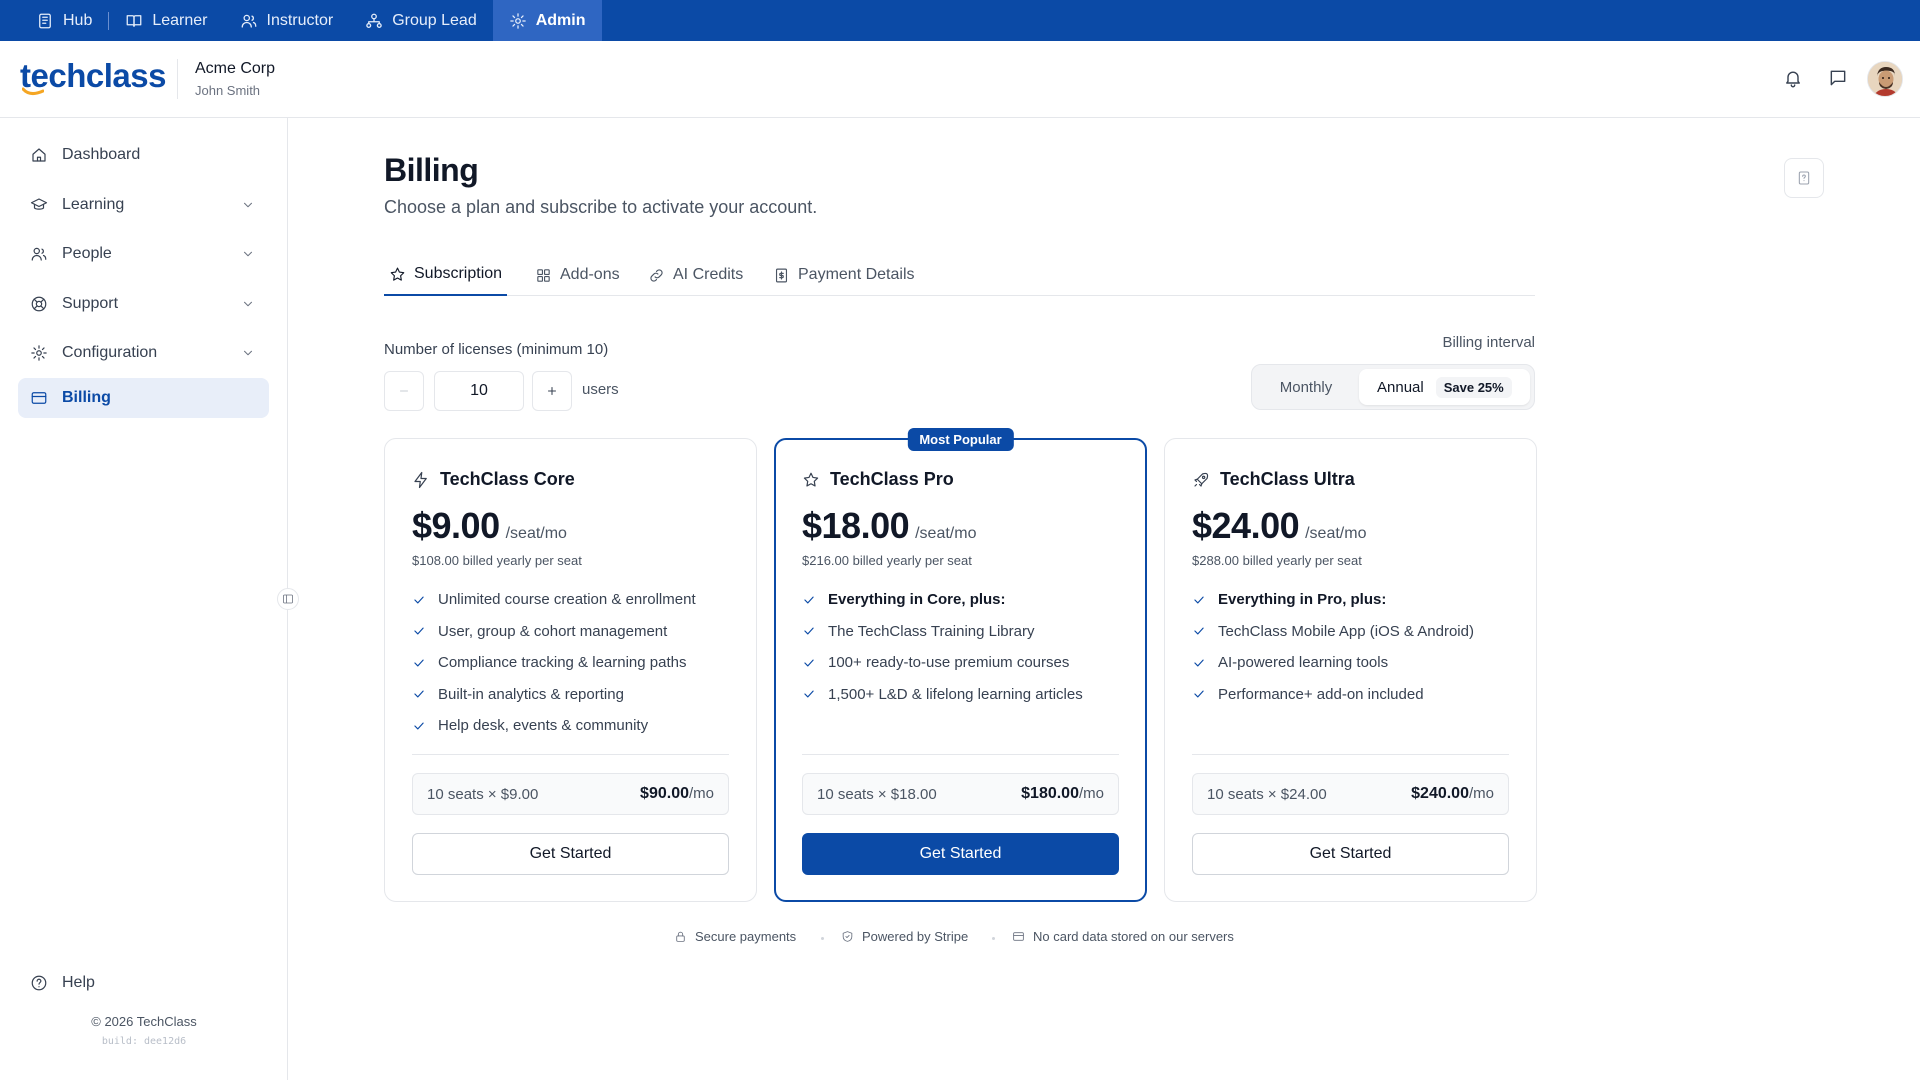 Image resolution: width=1920 pixels, height=1080 pixels. I want to click on cost-total-amount: $90.00, so click(664, 793).